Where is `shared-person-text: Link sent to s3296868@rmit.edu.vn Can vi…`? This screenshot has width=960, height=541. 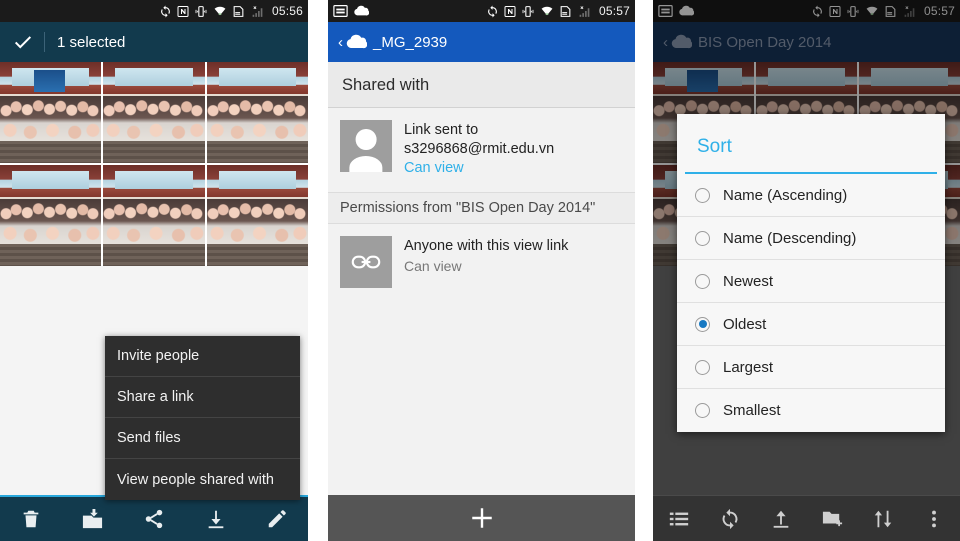
shared-person-text: Link sent to s3296868@rmit.edu.vn Can vi… is located at coordinates (479, 149).